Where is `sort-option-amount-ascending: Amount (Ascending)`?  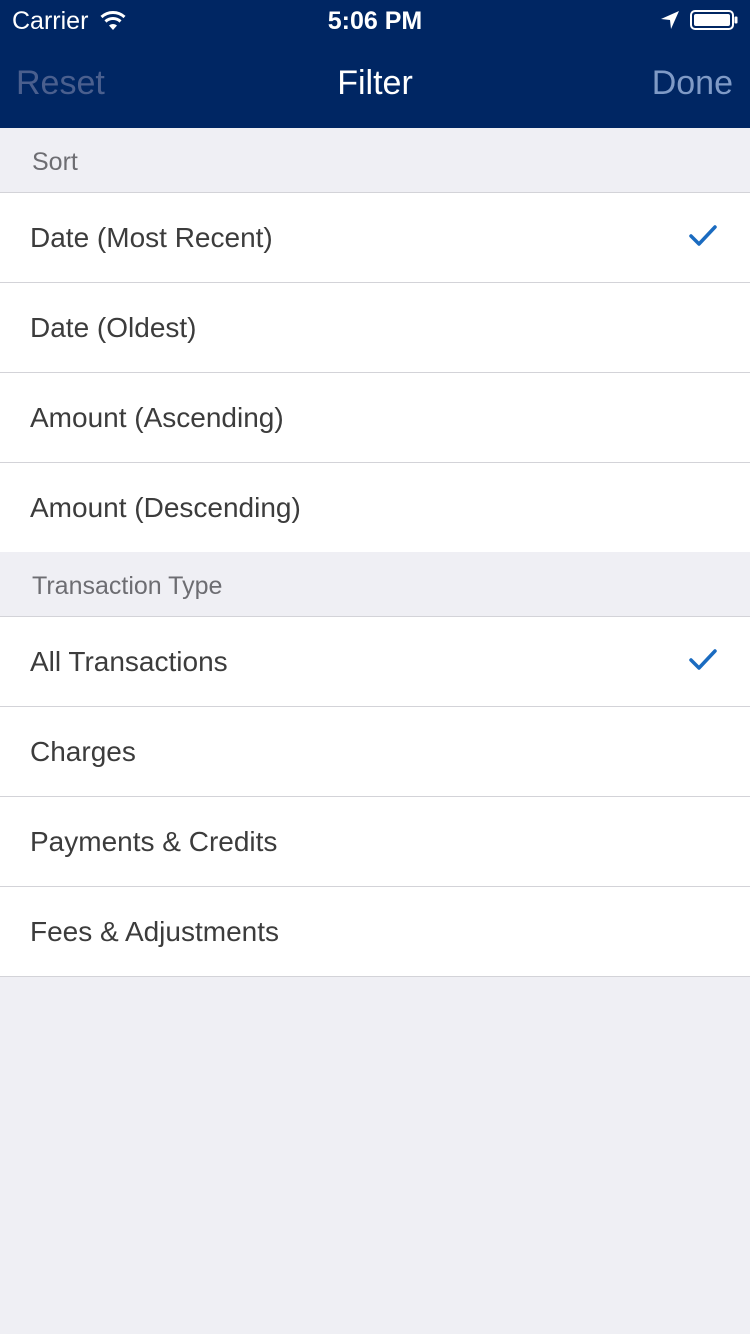
sort-option-amount-ascending: Amount (Ascending) is located at coordinates (375, 418).